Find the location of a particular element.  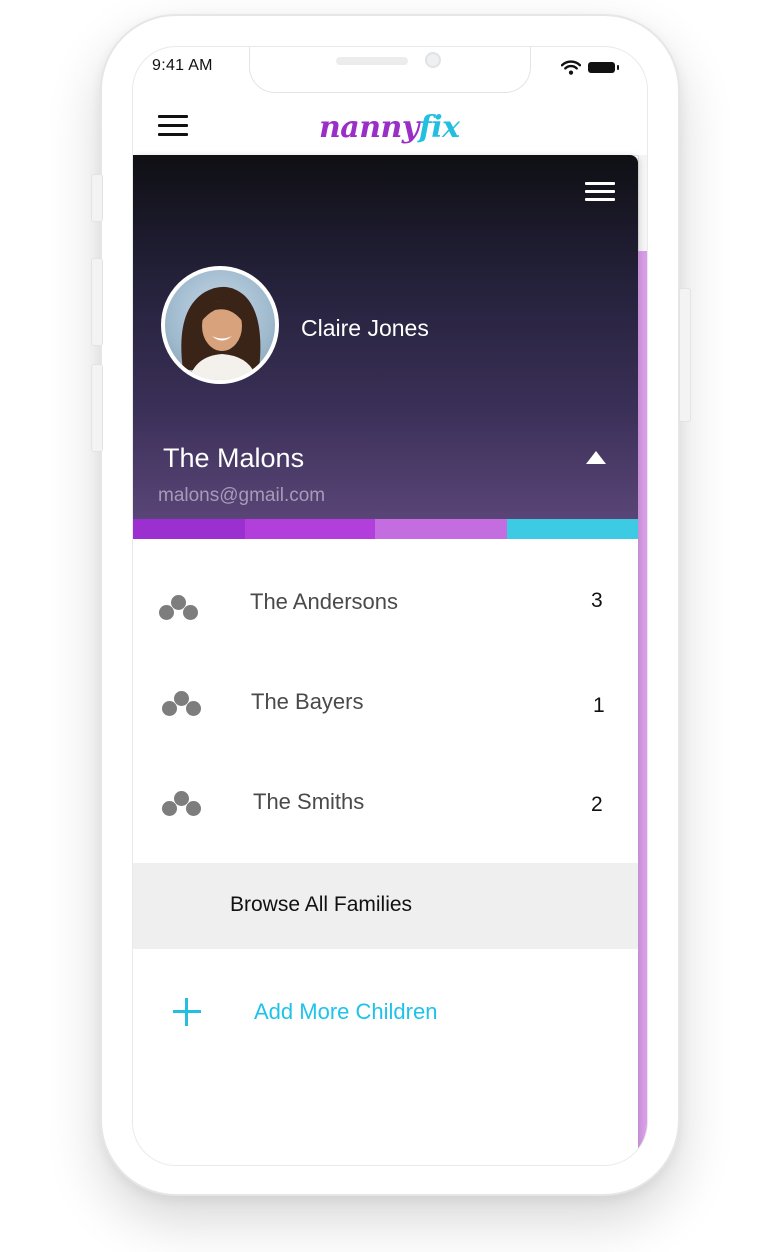

wifi-icon is located at coordinates (571, 67).